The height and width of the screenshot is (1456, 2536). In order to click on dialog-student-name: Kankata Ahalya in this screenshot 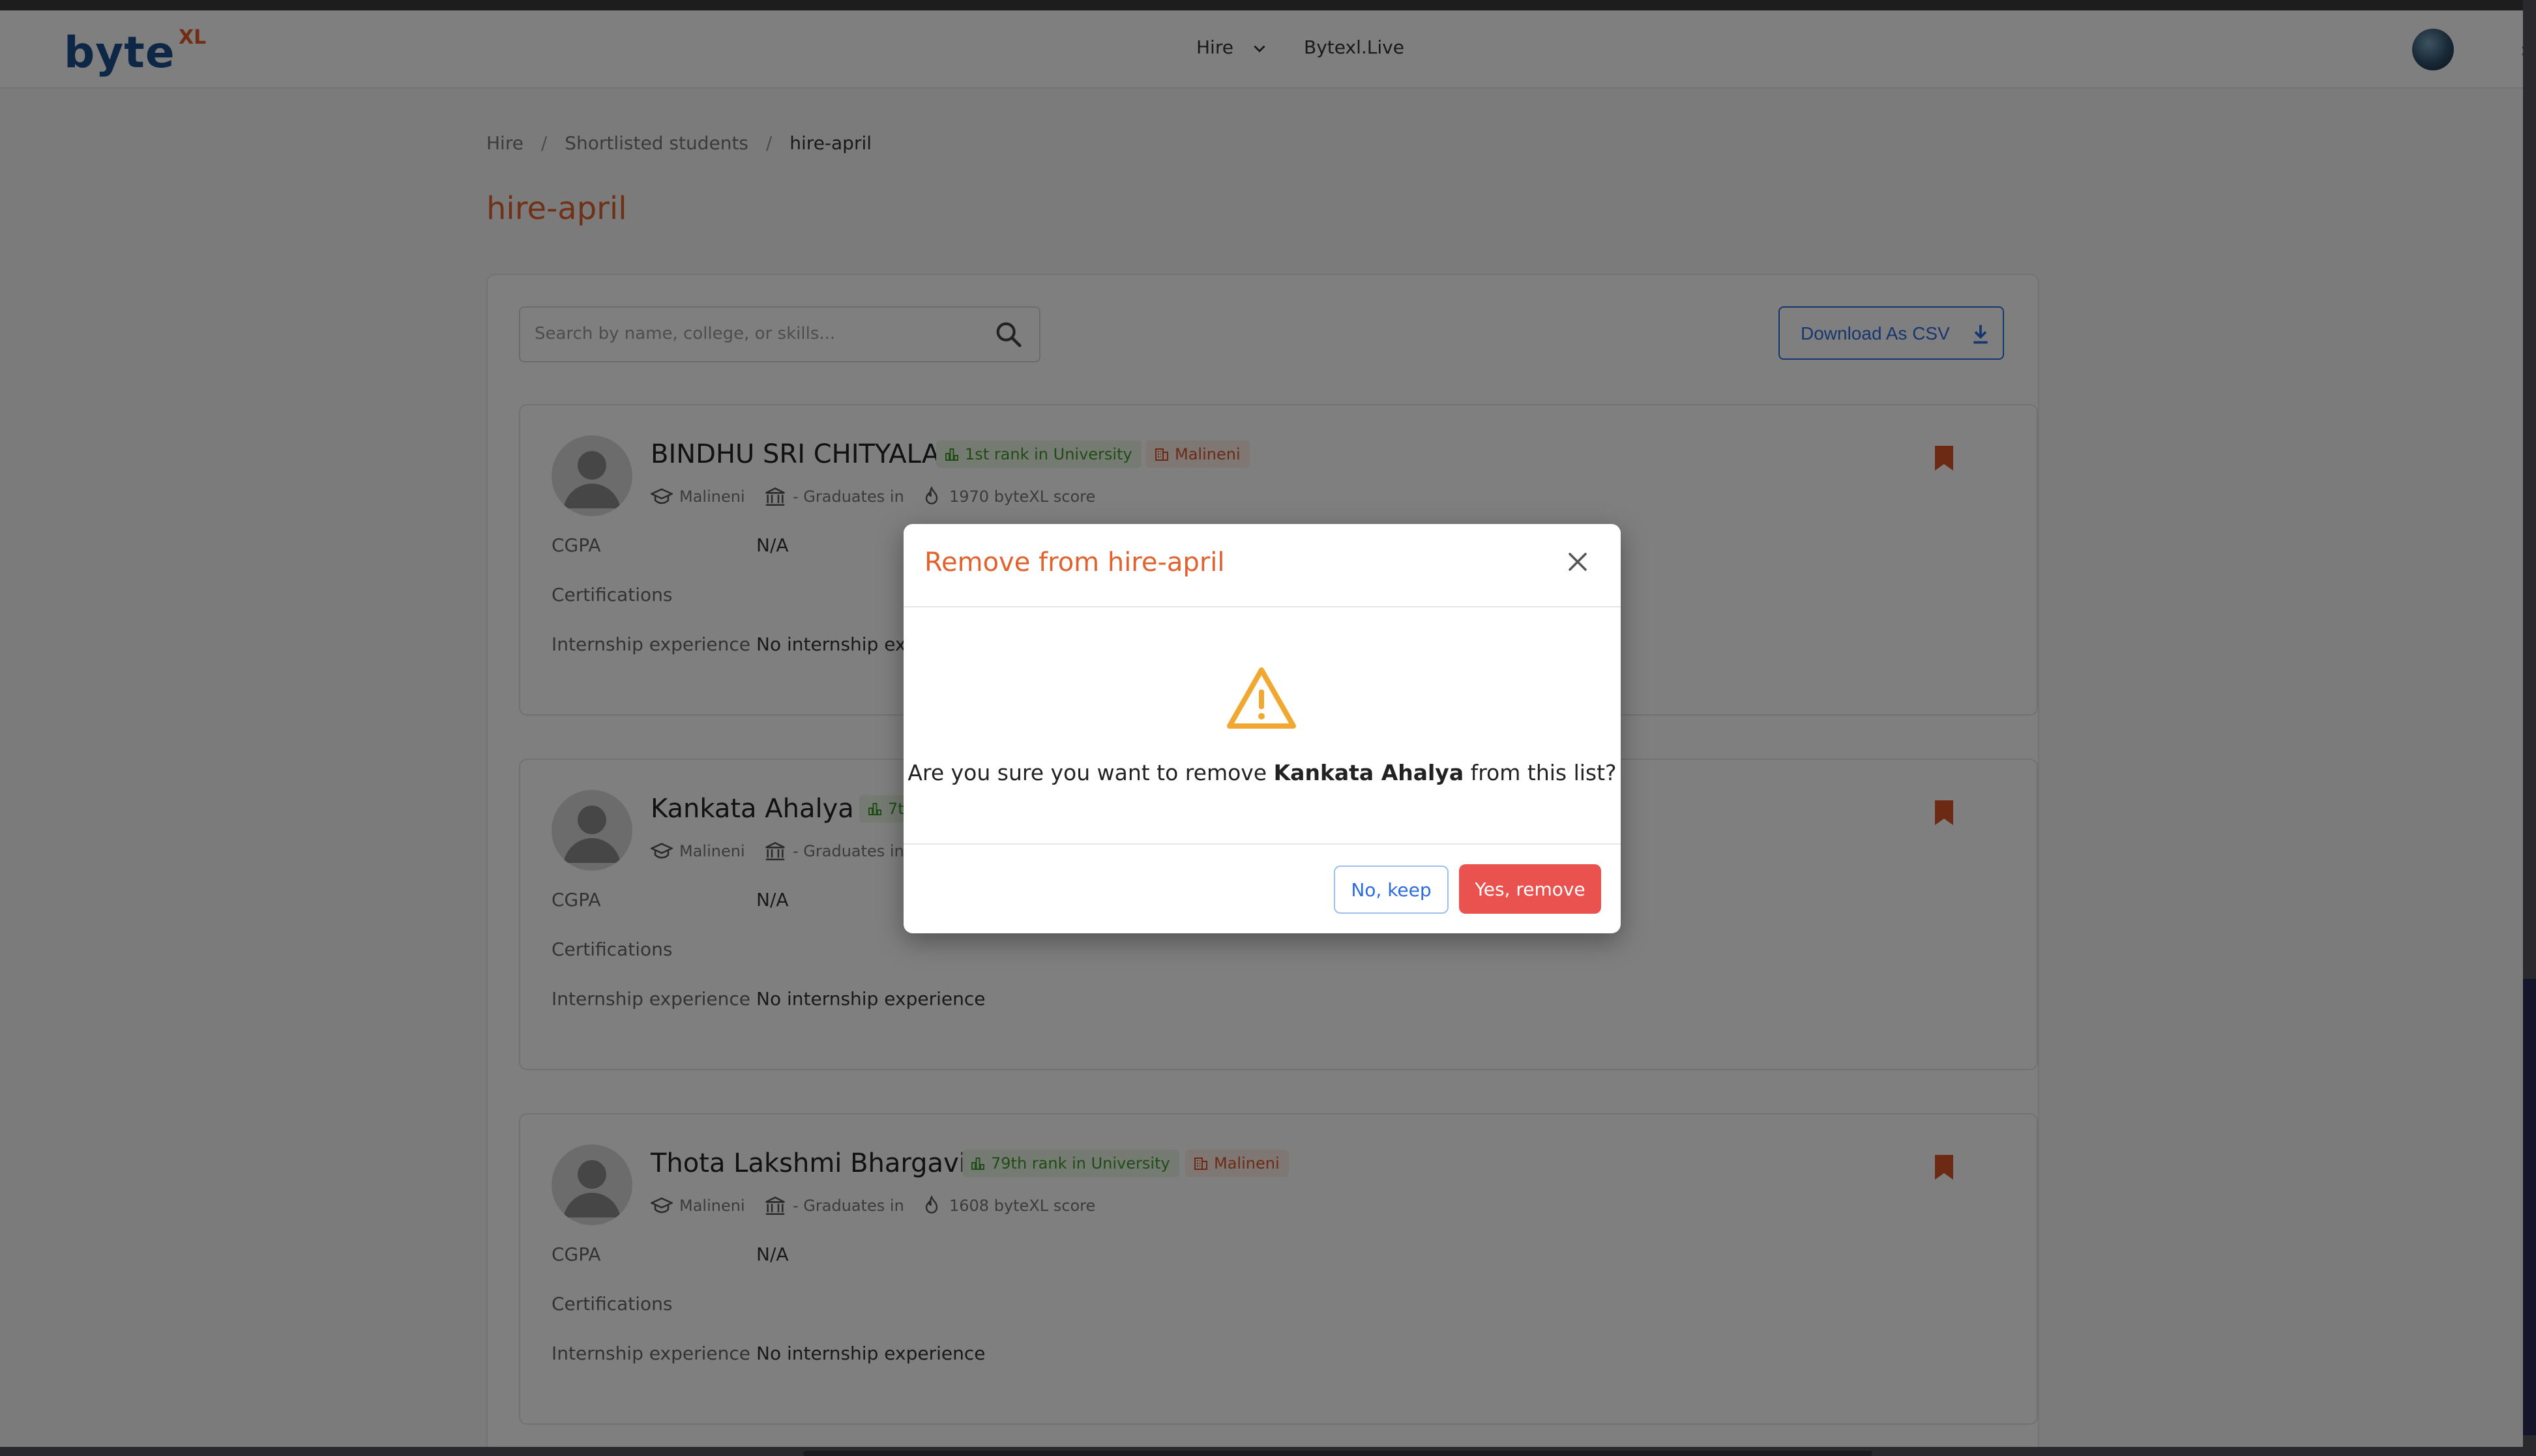, I will do `click(1368, 773)`.